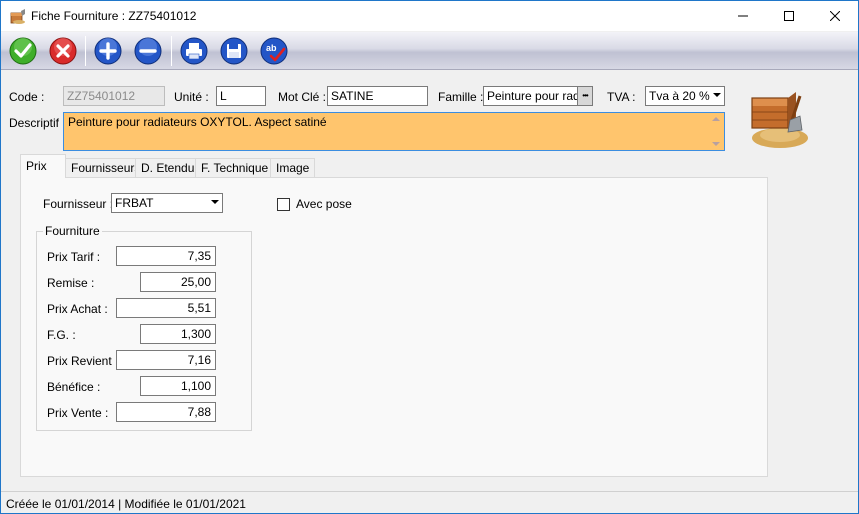 This screenshot has height=514, width=859. Describe the element at coordinates (302, 97) in the screenshot. I see `mot-cle-label: Mot Clé :` at that location.